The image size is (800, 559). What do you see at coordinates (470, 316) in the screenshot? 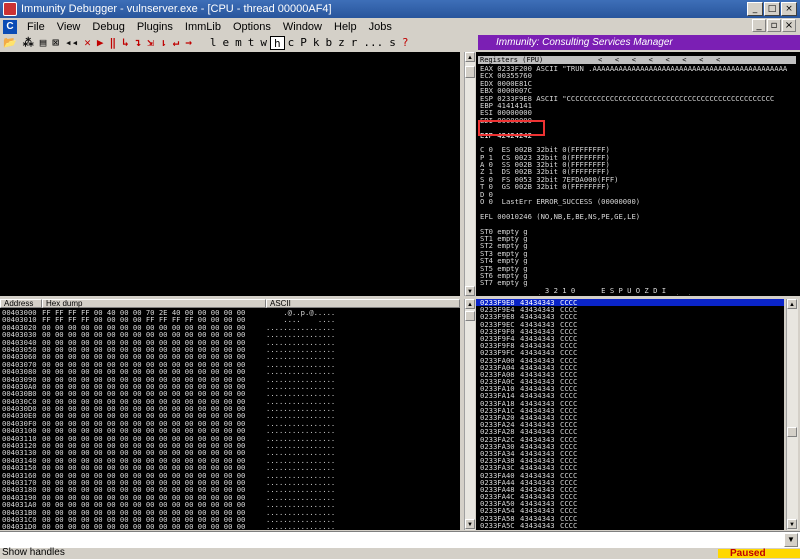
I see `dump-scroll-thumb` at bounding box center [470, 316].